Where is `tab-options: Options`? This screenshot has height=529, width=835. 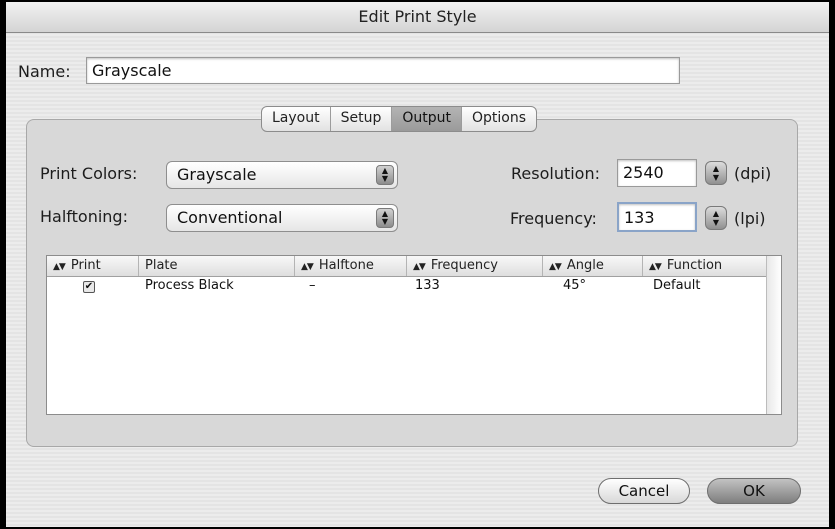 tab-options: Options is located at coordinates (499, 119).